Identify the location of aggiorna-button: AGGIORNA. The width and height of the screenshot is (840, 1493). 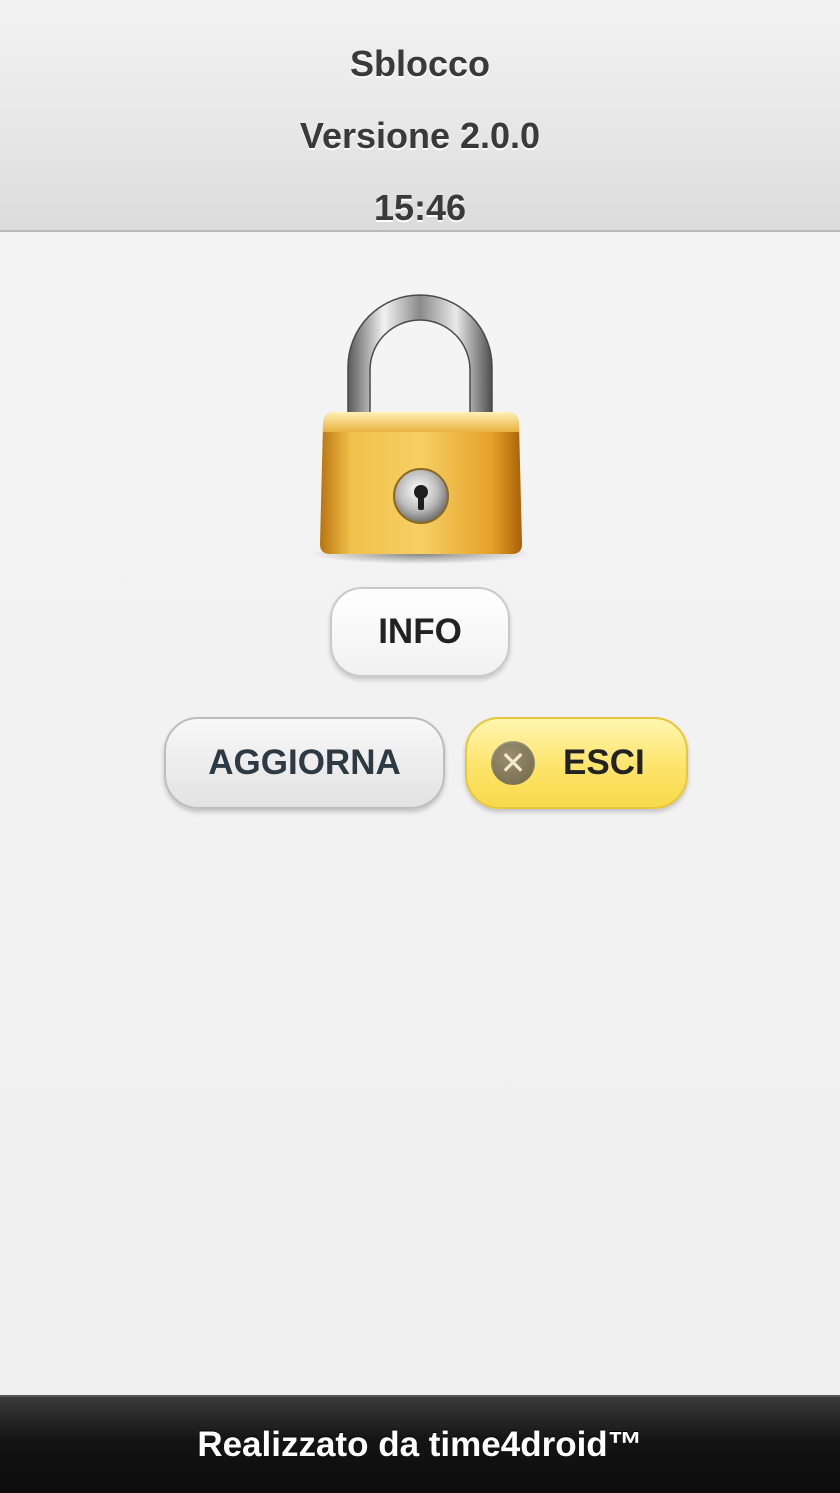
(304, 763).